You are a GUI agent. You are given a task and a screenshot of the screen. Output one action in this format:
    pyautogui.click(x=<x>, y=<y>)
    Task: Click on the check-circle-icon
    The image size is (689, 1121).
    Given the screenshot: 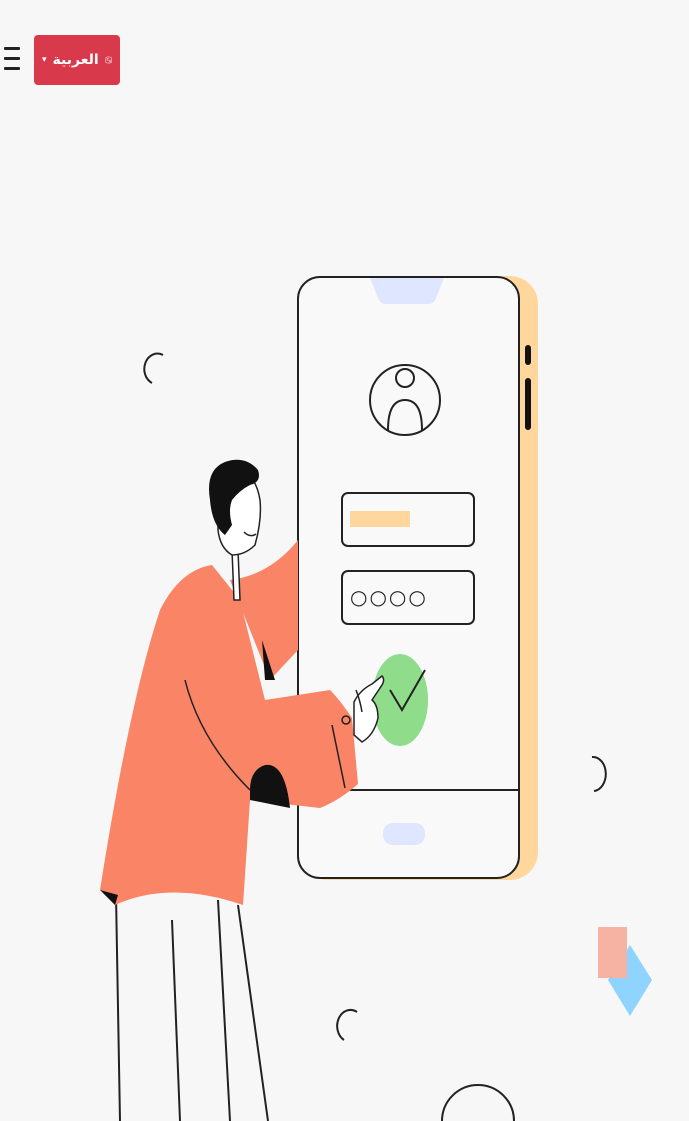 What is the action you would take?
    pyautogui.click(x=400, y=700)
    